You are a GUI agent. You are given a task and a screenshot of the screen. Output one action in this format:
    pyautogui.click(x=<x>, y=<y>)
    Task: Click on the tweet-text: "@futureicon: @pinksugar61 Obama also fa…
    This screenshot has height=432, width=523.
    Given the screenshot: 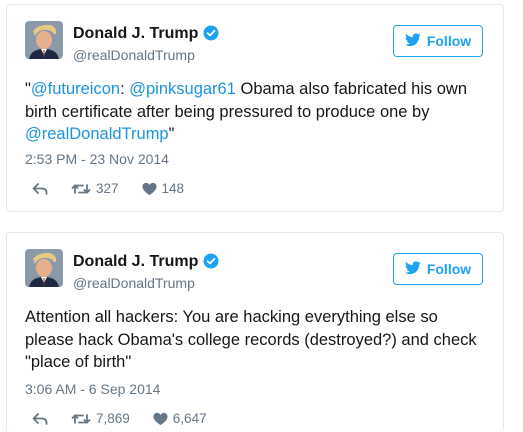 What is the action you would take?
    pyautogui.click(x=257, y=112)
    